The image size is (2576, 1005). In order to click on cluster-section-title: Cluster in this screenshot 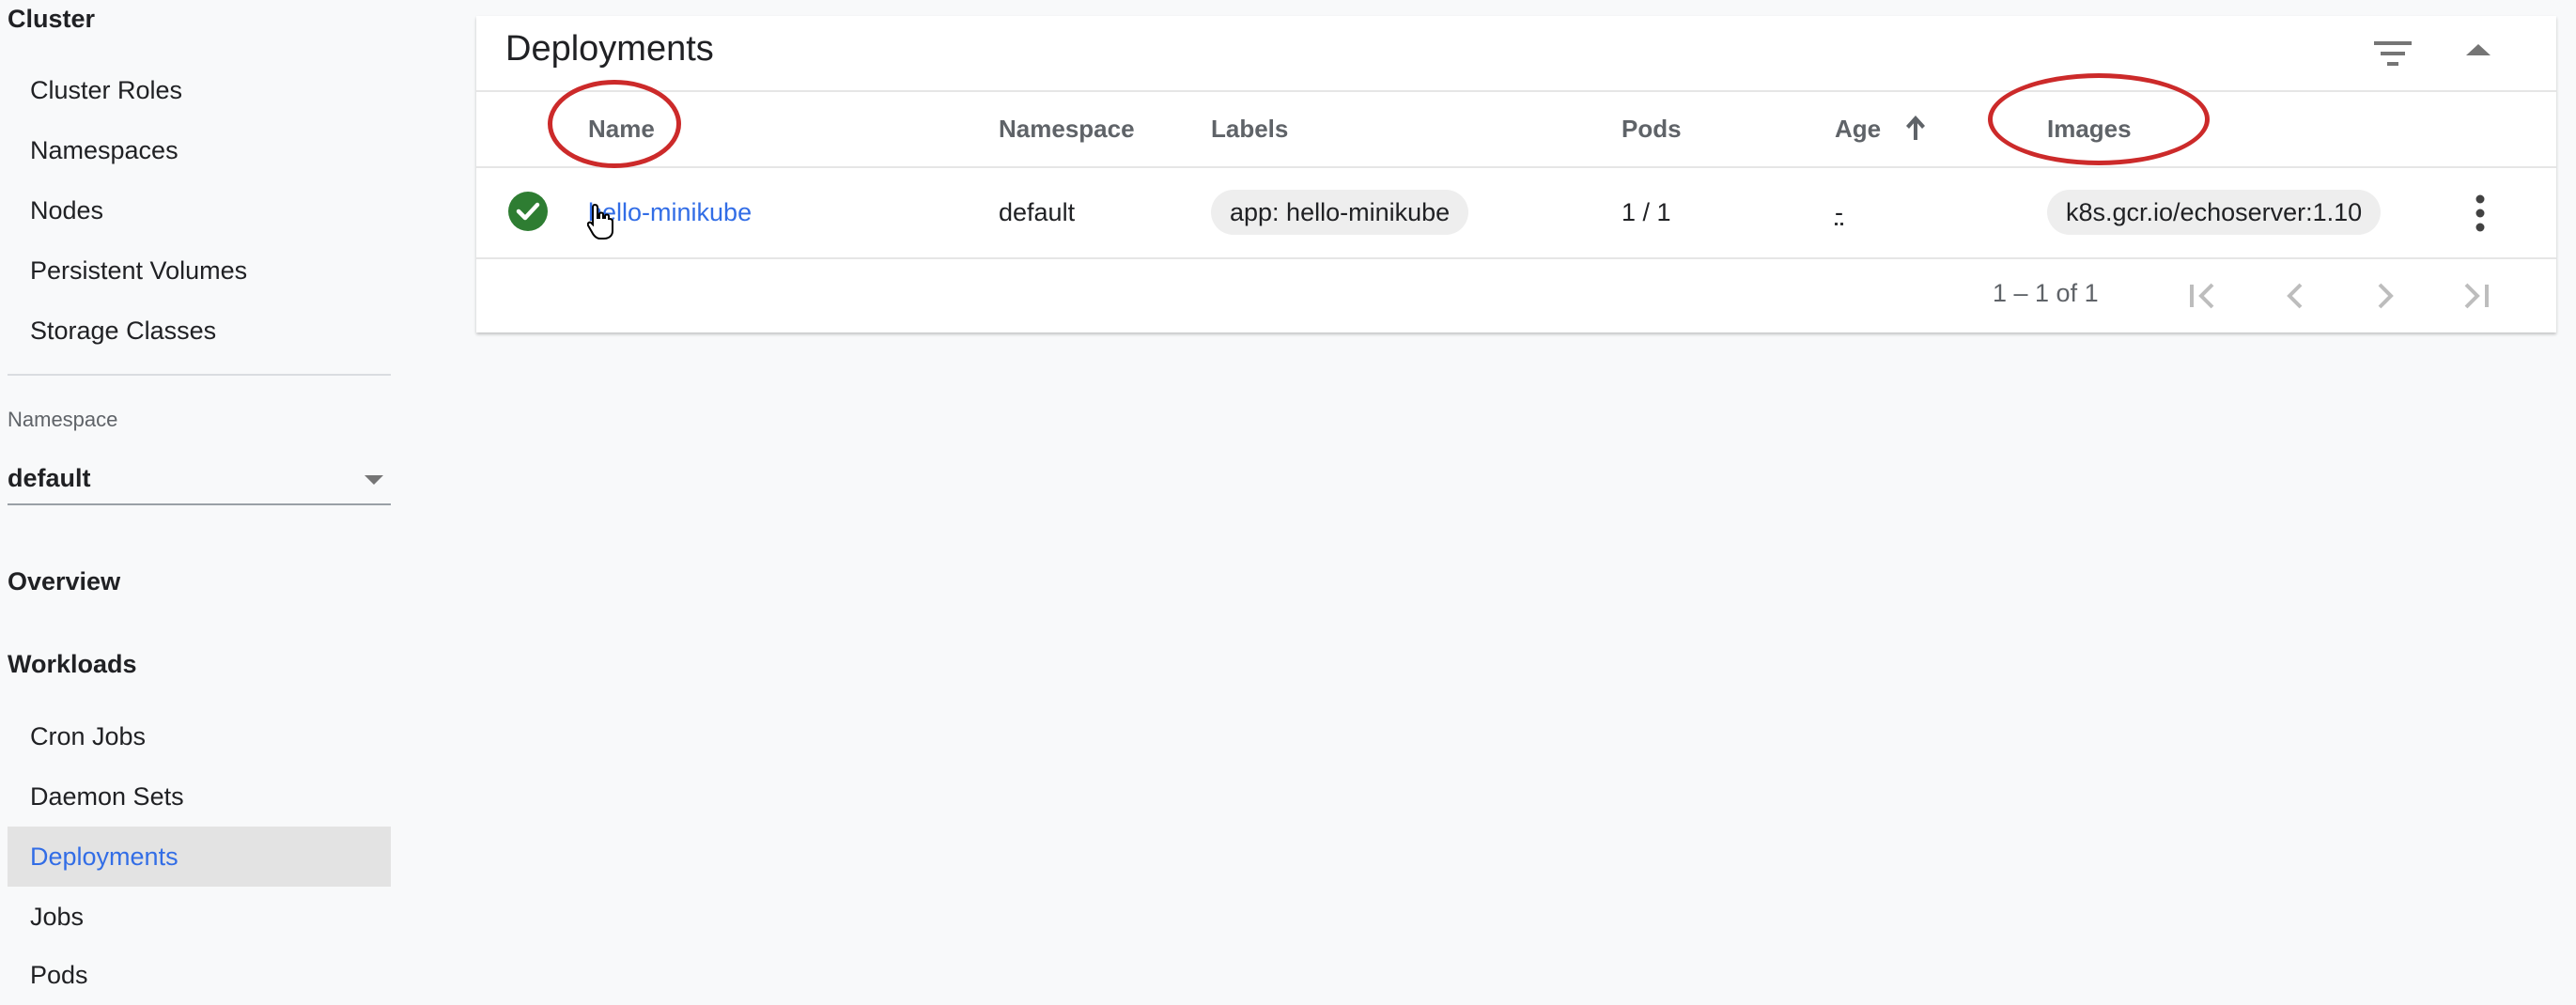, I will do `click(52, 19)`.